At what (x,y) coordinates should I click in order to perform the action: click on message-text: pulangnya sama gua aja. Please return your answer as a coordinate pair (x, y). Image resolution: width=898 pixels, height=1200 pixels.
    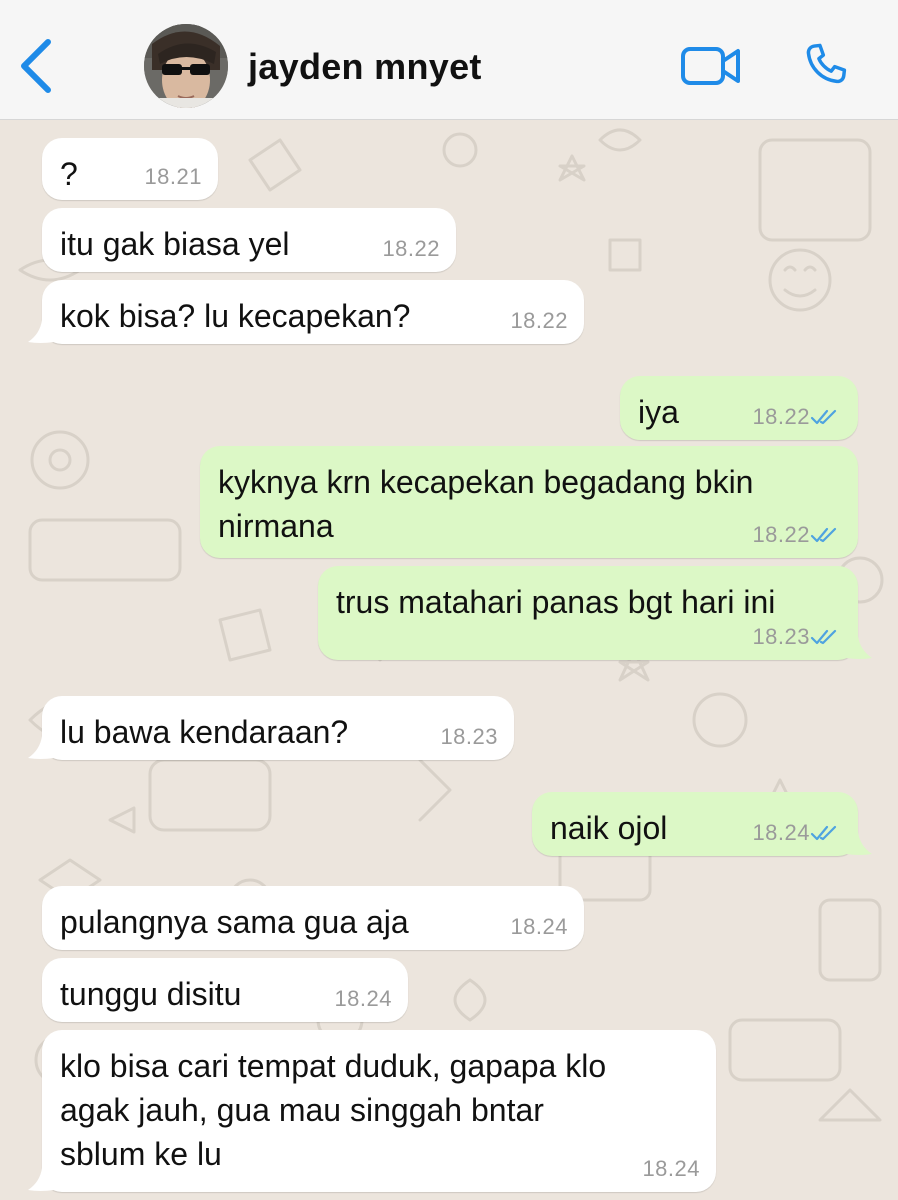
    Looking at the image, I should click on (234, 922).